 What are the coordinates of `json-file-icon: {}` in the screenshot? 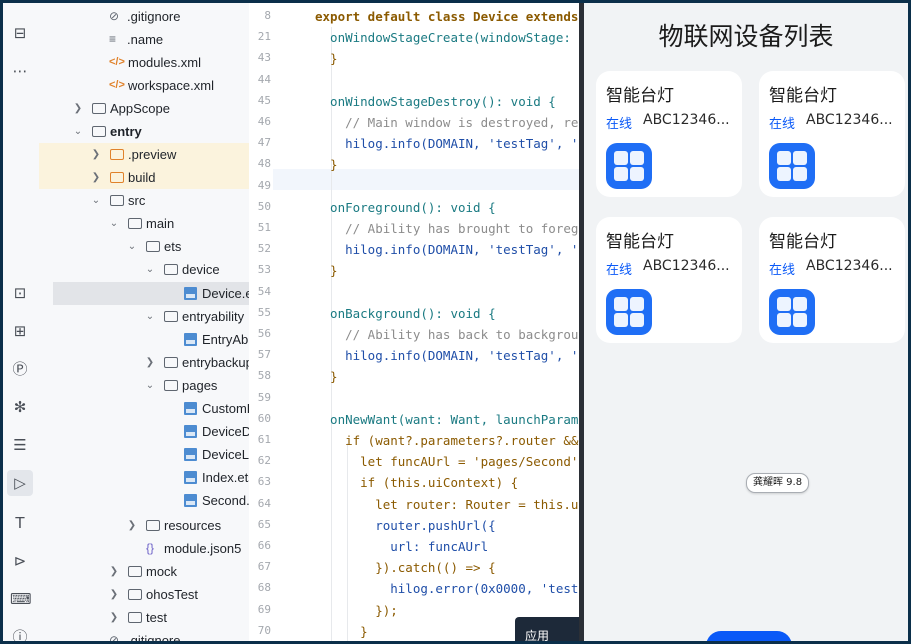 It's located at (150, 548).